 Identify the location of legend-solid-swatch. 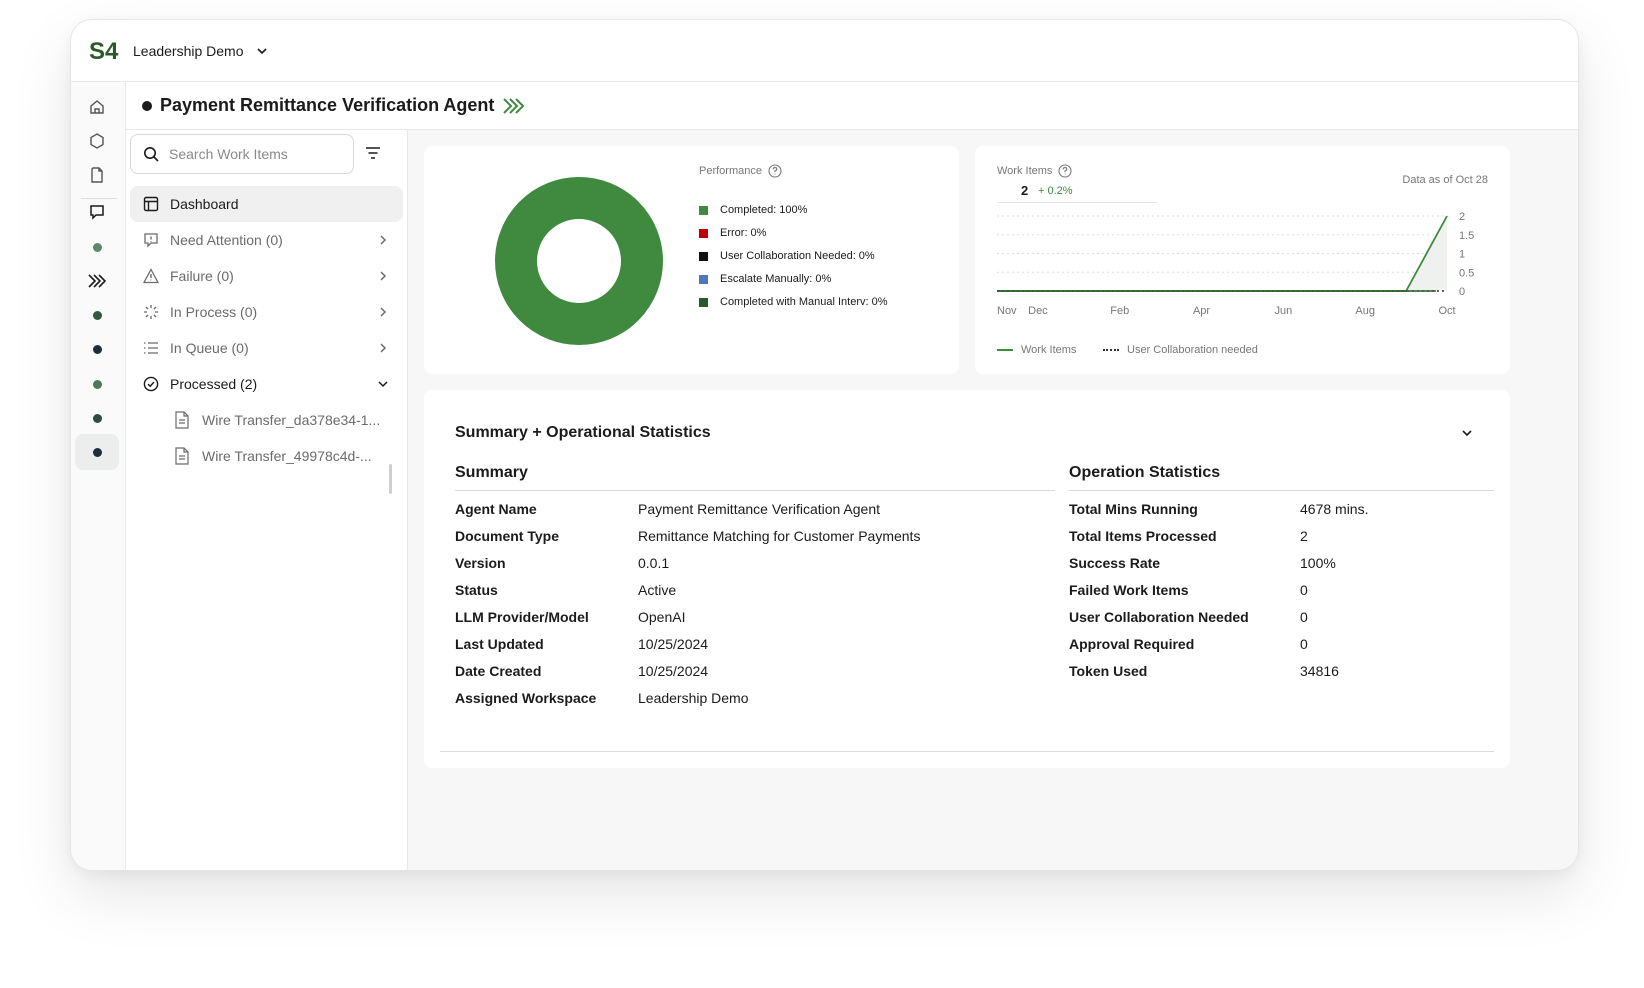
(1005, 350).